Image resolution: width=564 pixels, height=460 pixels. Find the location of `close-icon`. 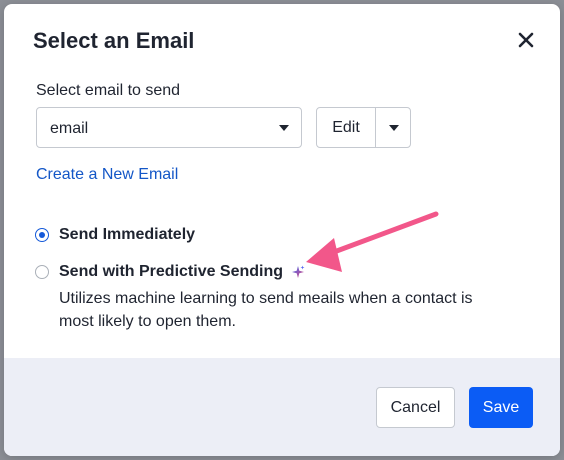

close-icon is located at coordinates (526, 40).